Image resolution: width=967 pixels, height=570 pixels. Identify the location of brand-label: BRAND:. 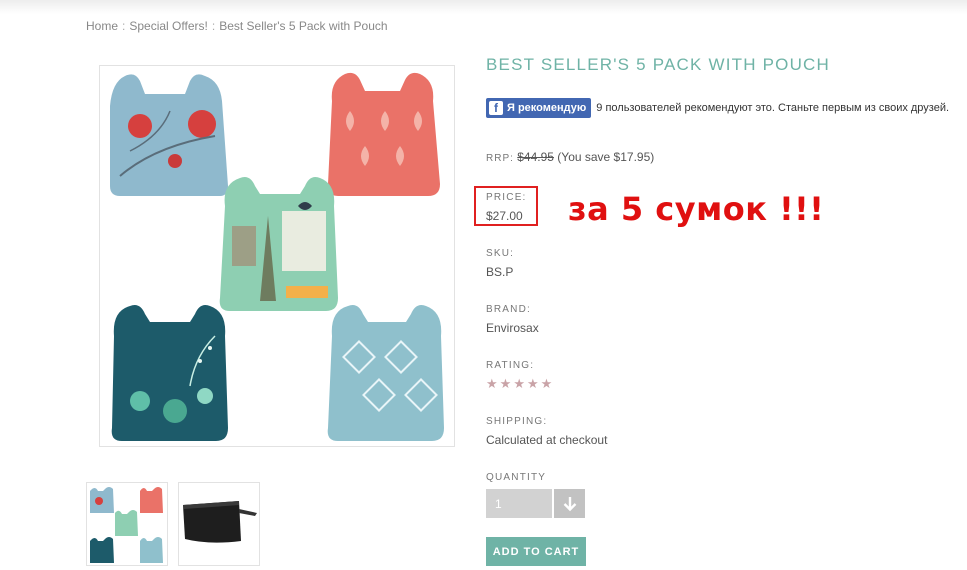
(508, 309).